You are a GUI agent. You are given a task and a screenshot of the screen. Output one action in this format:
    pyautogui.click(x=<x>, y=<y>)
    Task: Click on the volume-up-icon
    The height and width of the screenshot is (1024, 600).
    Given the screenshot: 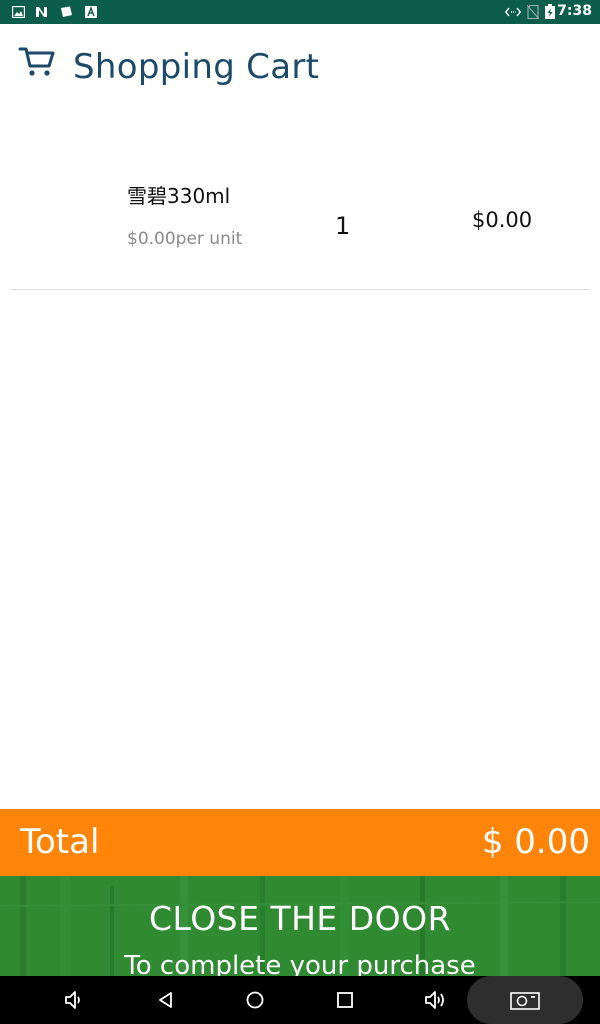 What is the action you would take?
    pyautogui.click(x=435, y=1000)
    